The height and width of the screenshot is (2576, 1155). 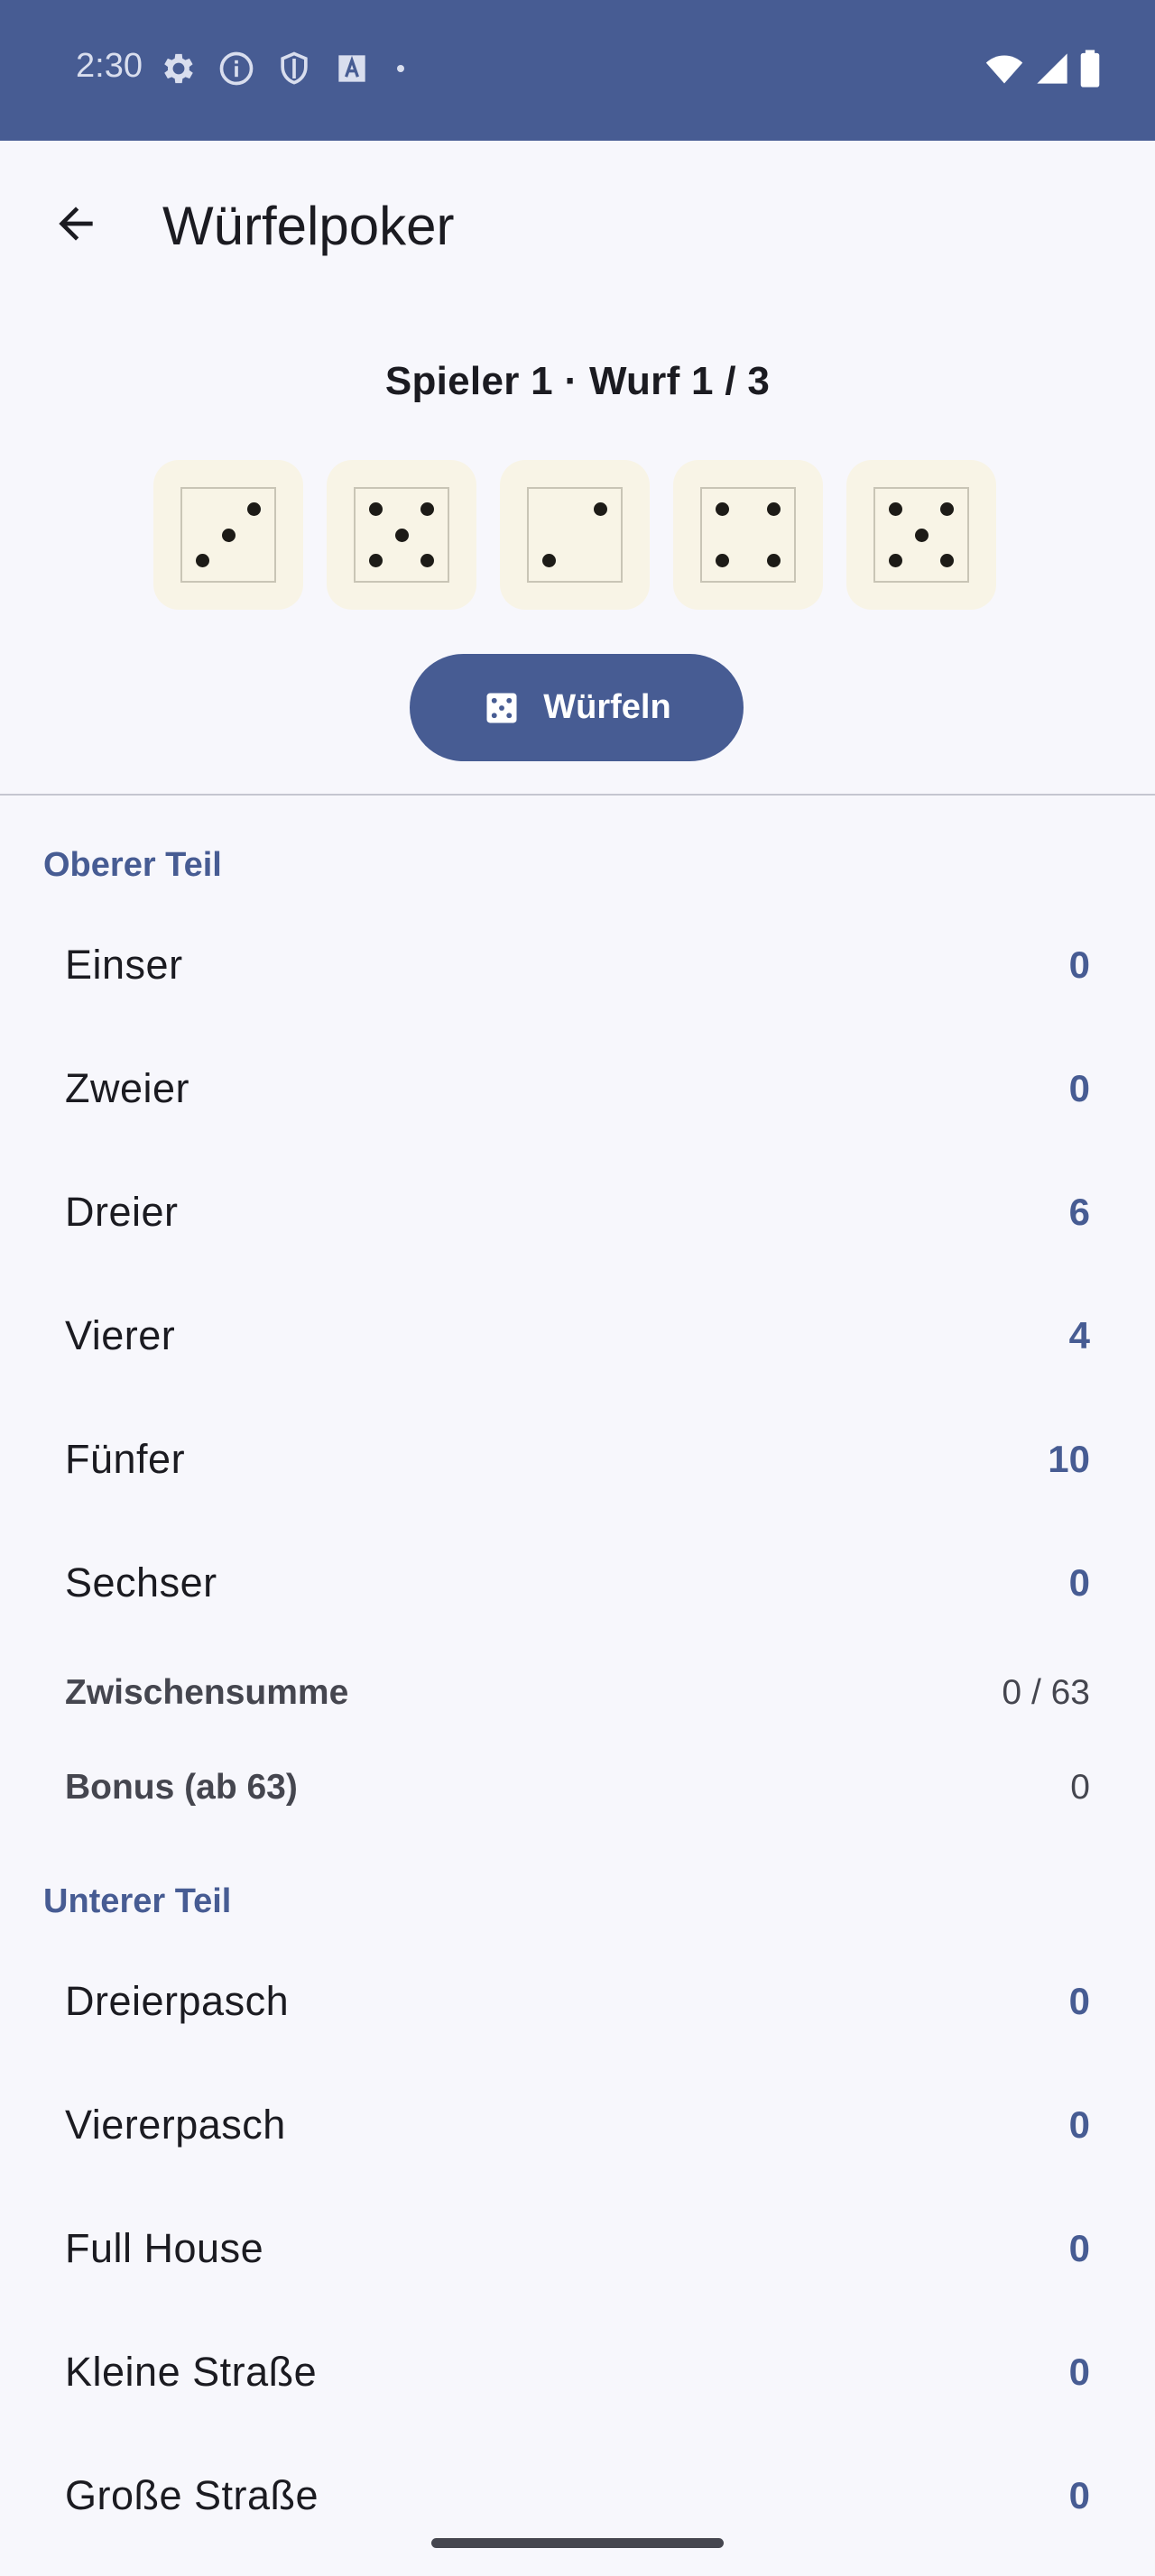 What do you see at coordinates (1090, 68) in the screenshot?
I see `battery-icon` at bounding box center [1090, 68].